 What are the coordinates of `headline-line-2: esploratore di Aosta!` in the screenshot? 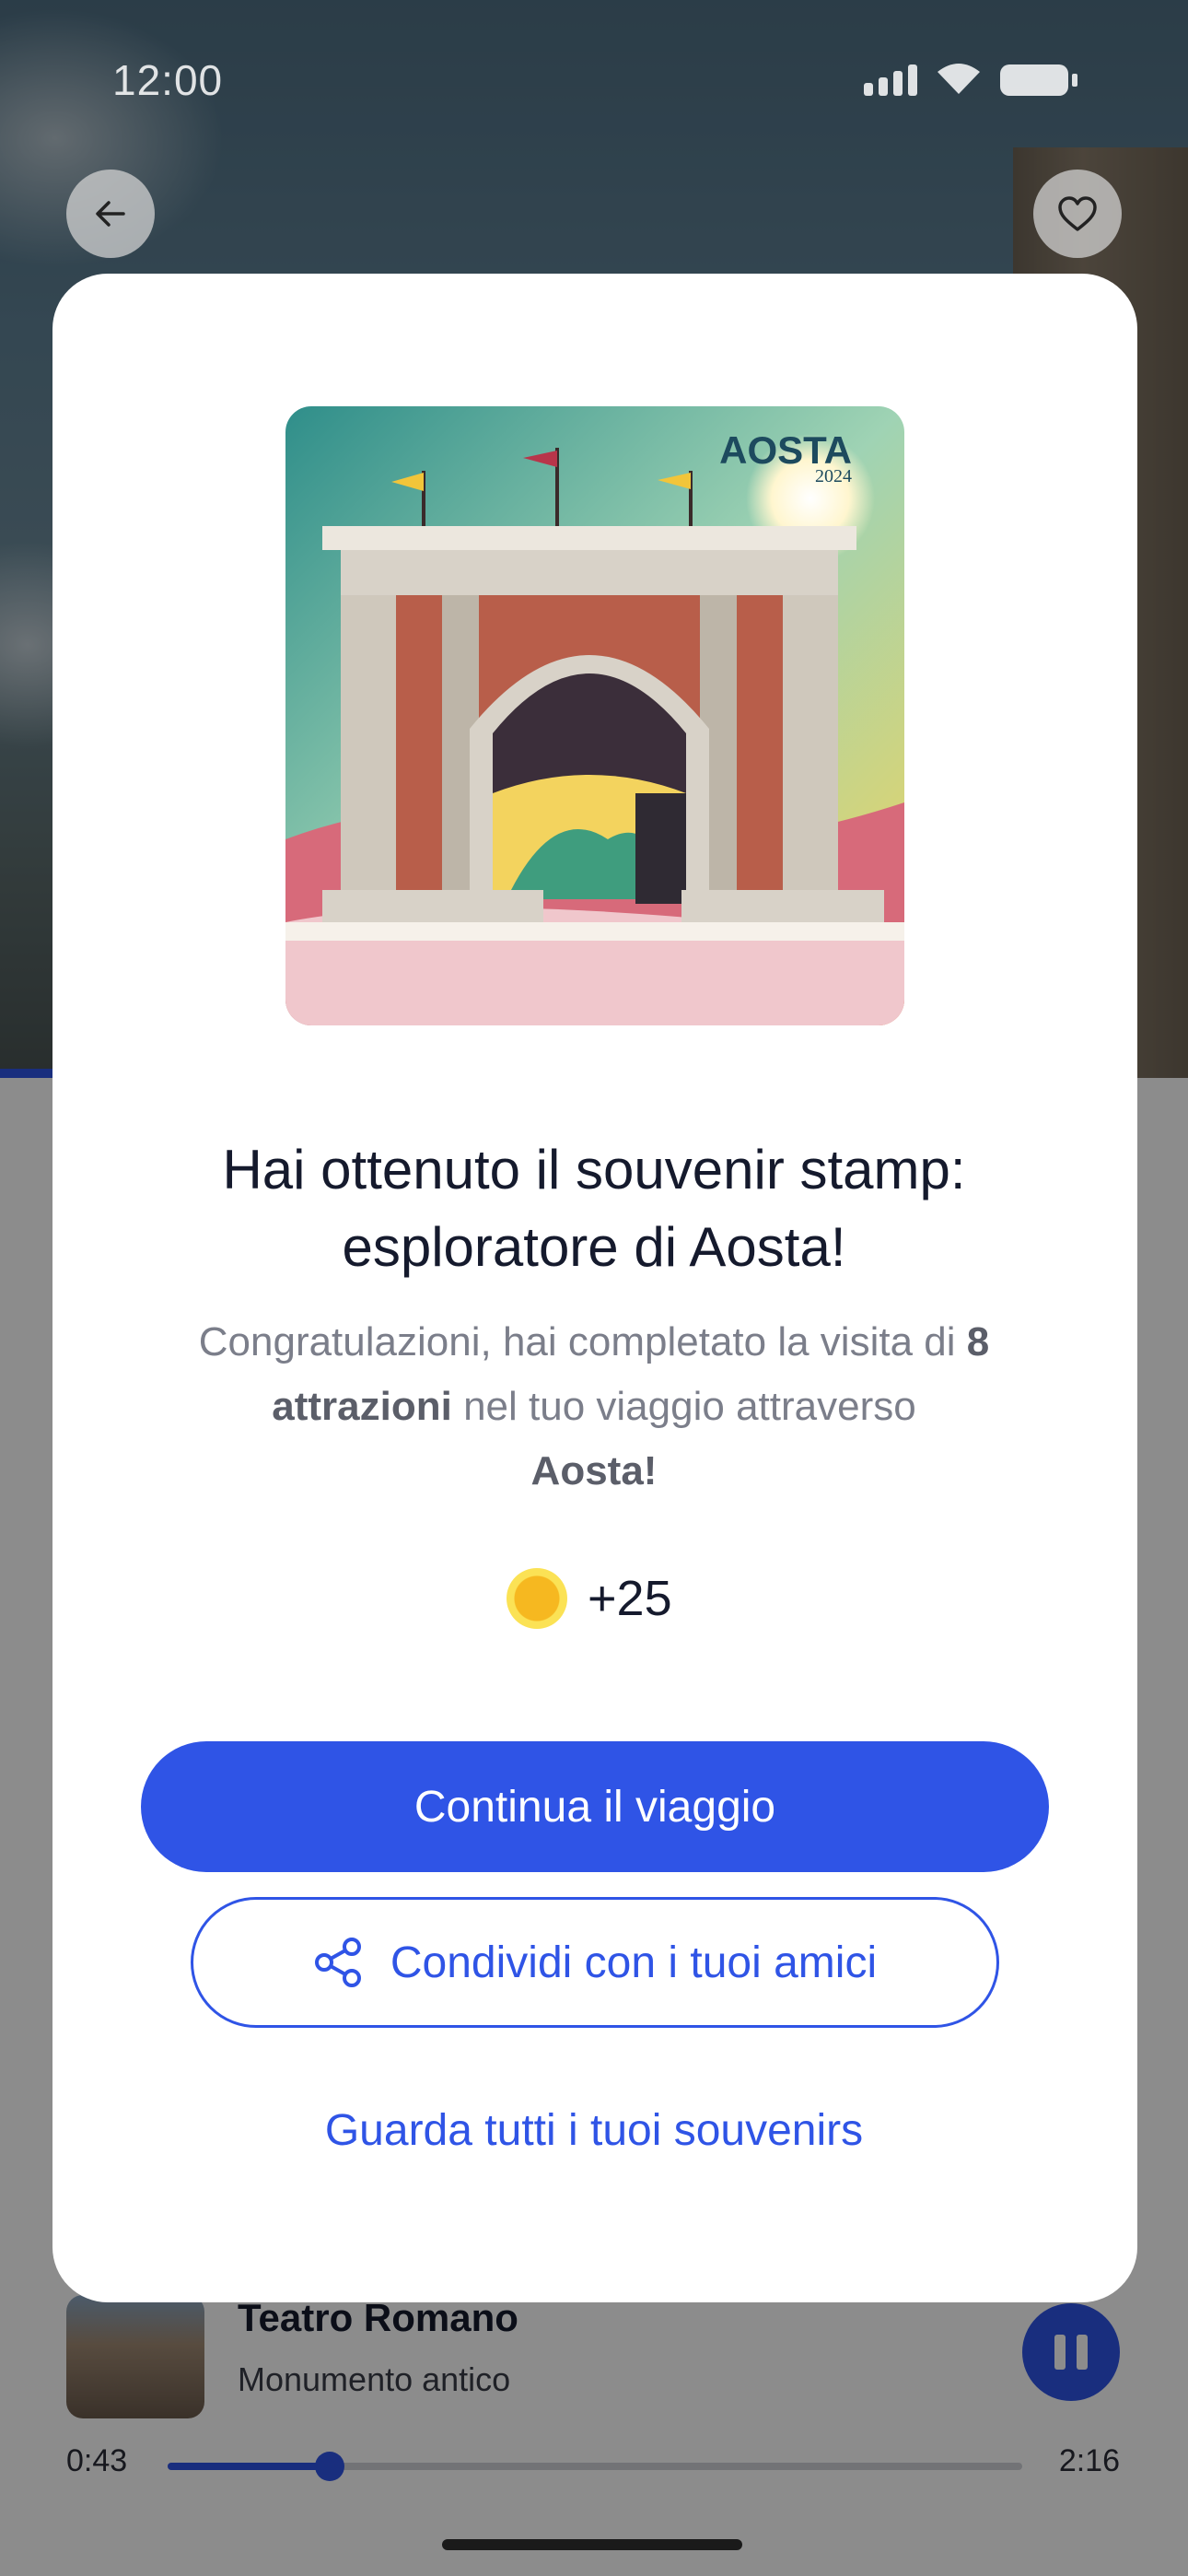 It's located at (594, 1247).